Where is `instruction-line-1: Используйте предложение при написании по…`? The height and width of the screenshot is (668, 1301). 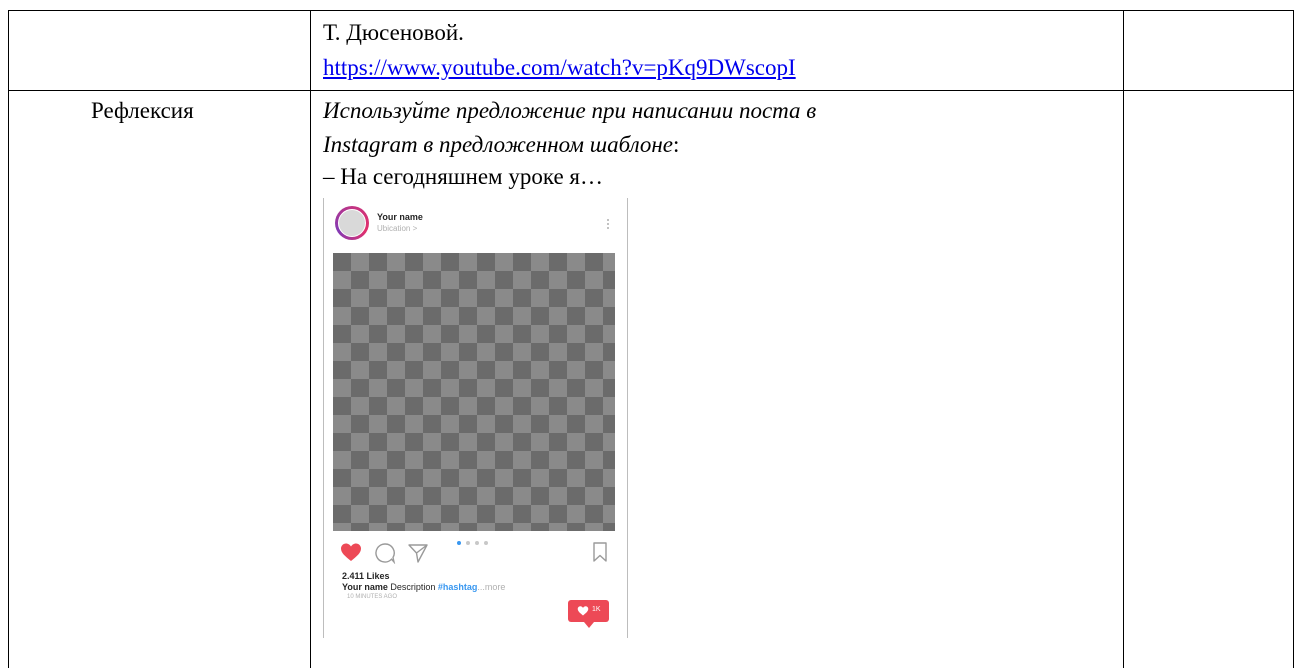 instruction-line-1: Используйте предложение при написании по… is located at coordinates (570, 110).